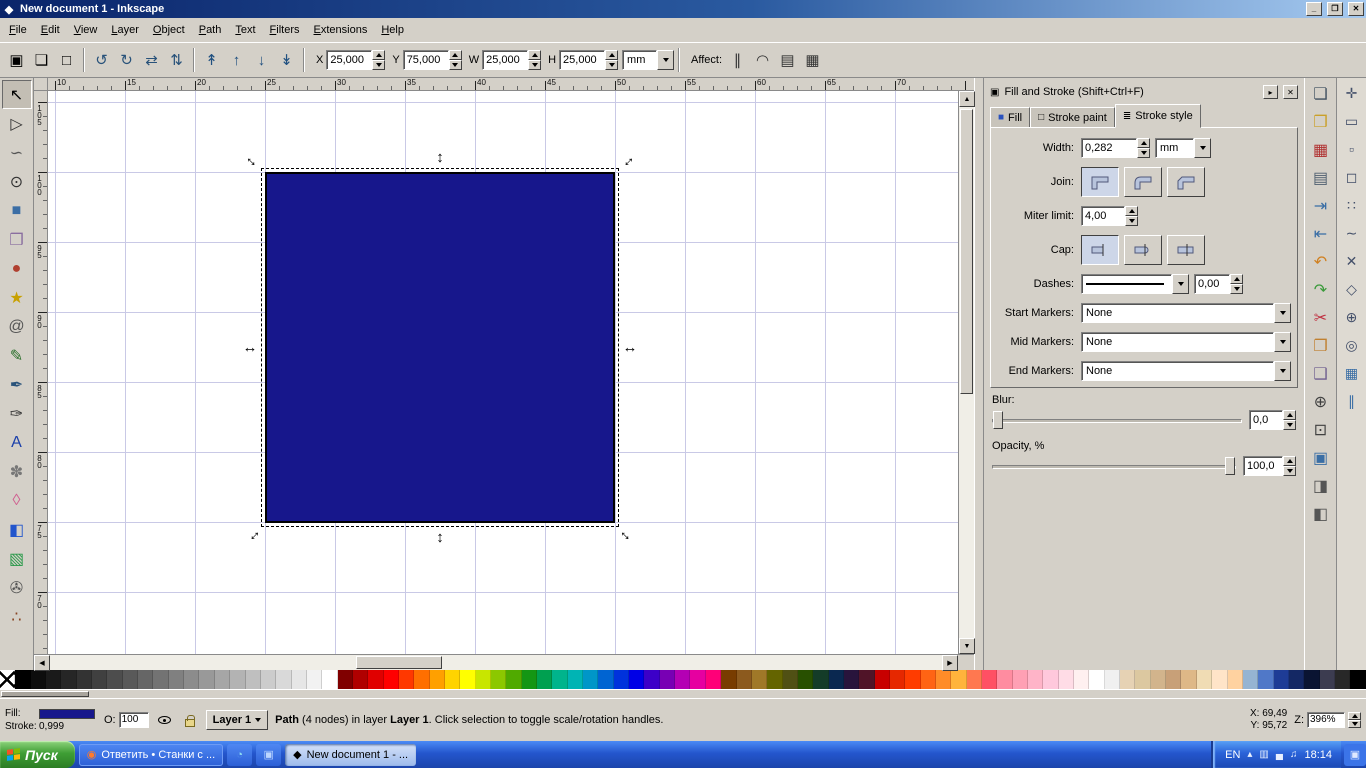 This screenshot has height=768, width=1366. I want to click on selection-handle-right: ↔, so click(630, 347).